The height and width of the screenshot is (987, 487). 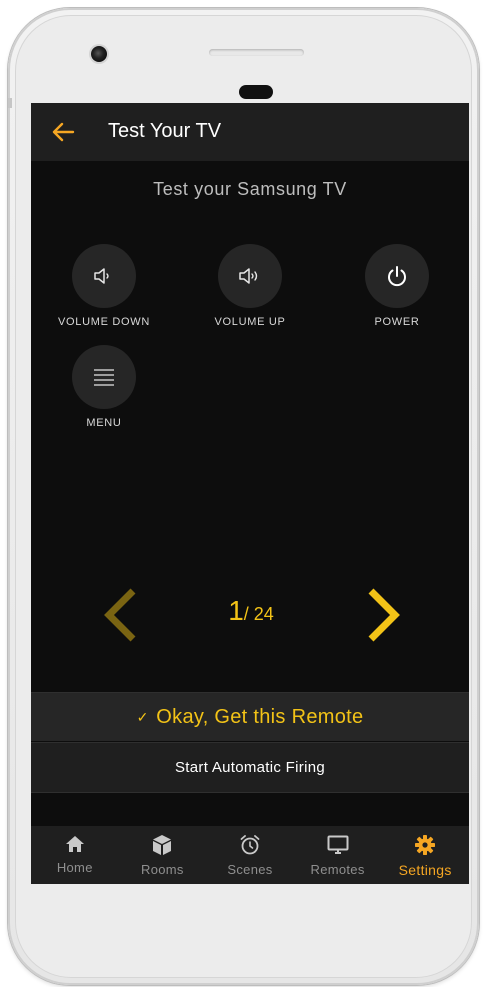 What do you see at coordinates (162, 869) in the screenshot?
I see `tab-rooms-label: Rooms` at bounding box center [162, 869].